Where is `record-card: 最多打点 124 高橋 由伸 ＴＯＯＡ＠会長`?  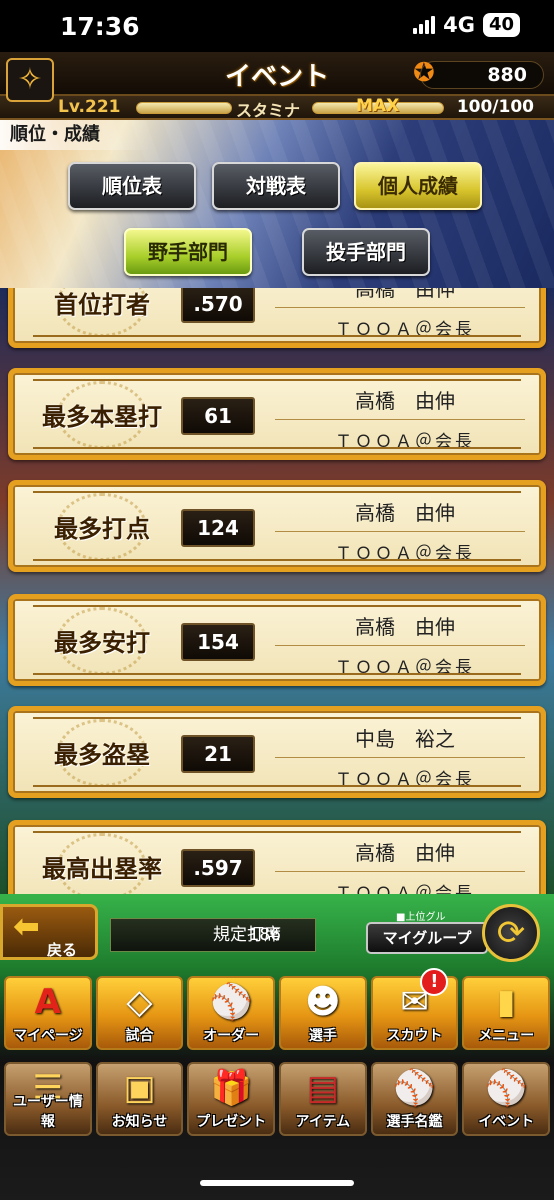 record-card: 最多打点 124 高橋 由伸 ＴＯＯＡ＠会長 is located at coordinates (277, 526).